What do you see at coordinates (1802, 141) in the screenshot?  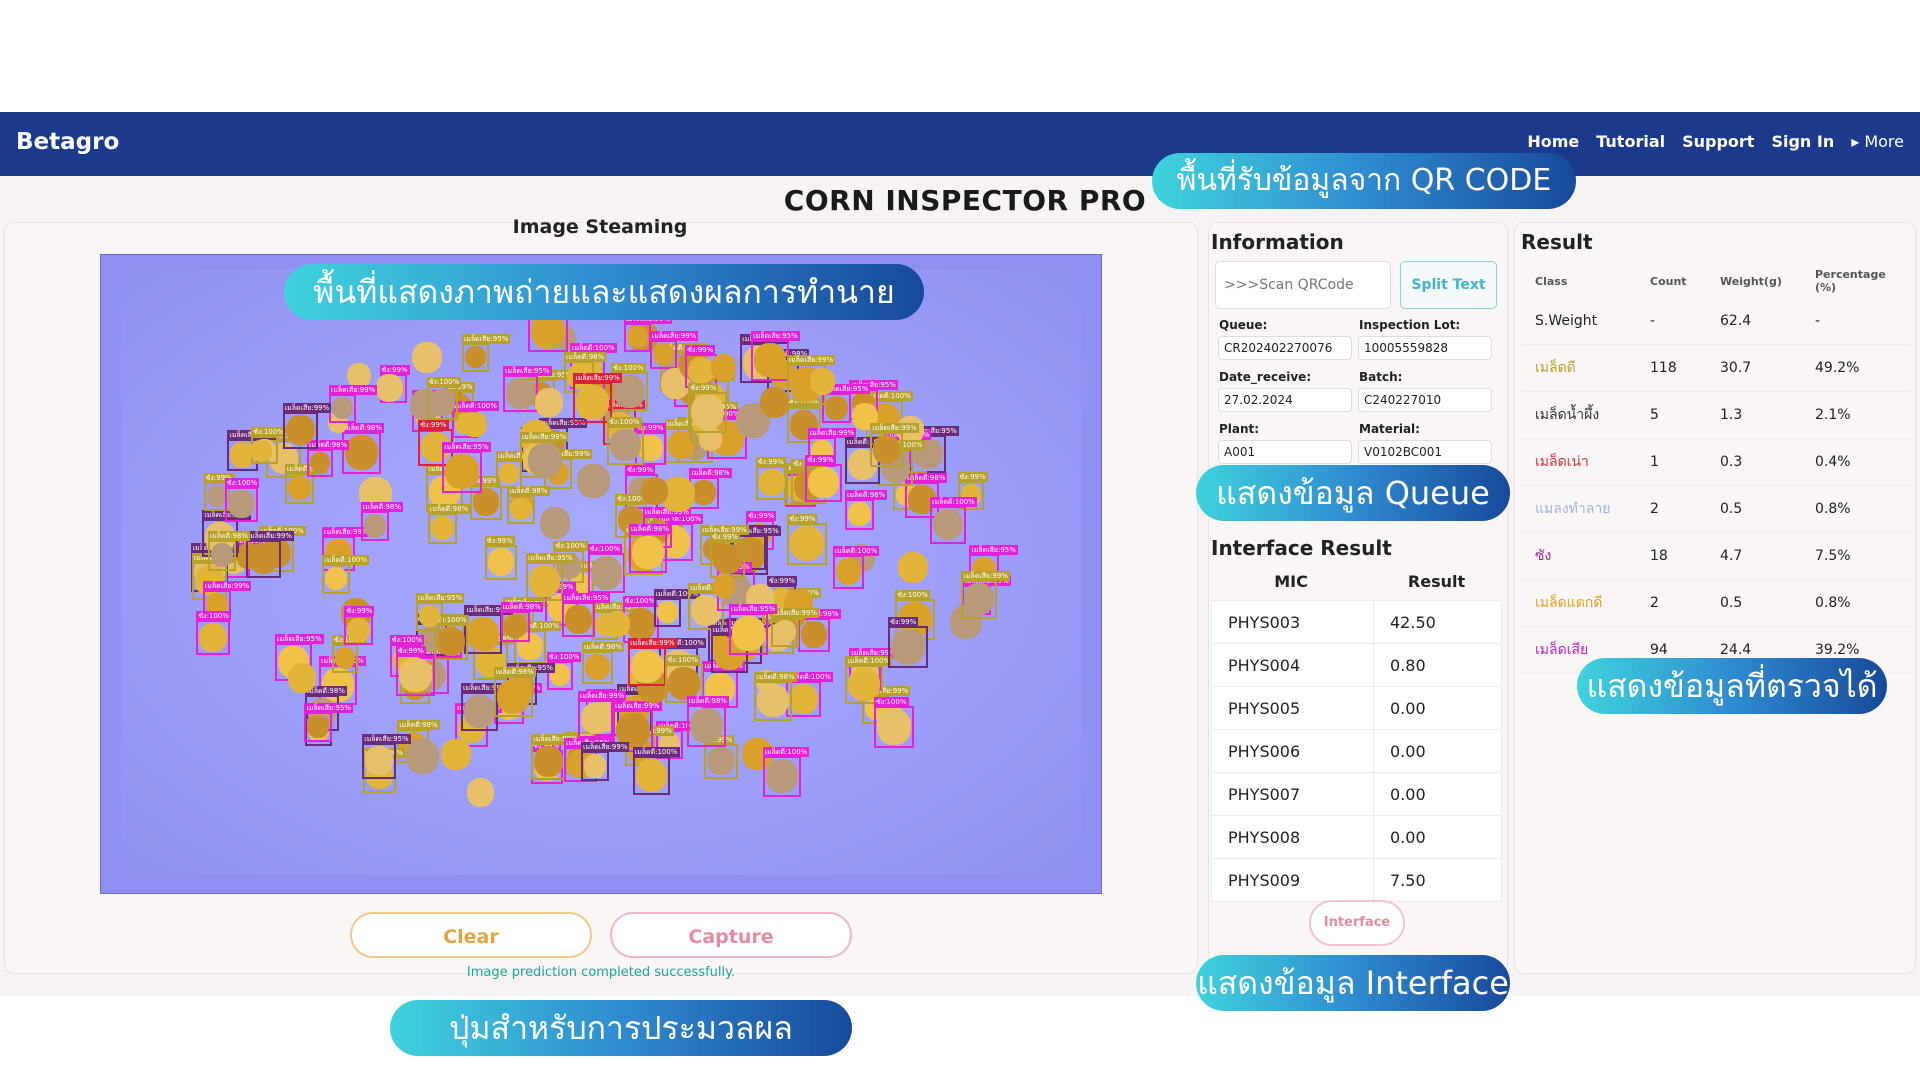 I see `nav-signin-link: Sign In` at bounding box center [1802, 141].